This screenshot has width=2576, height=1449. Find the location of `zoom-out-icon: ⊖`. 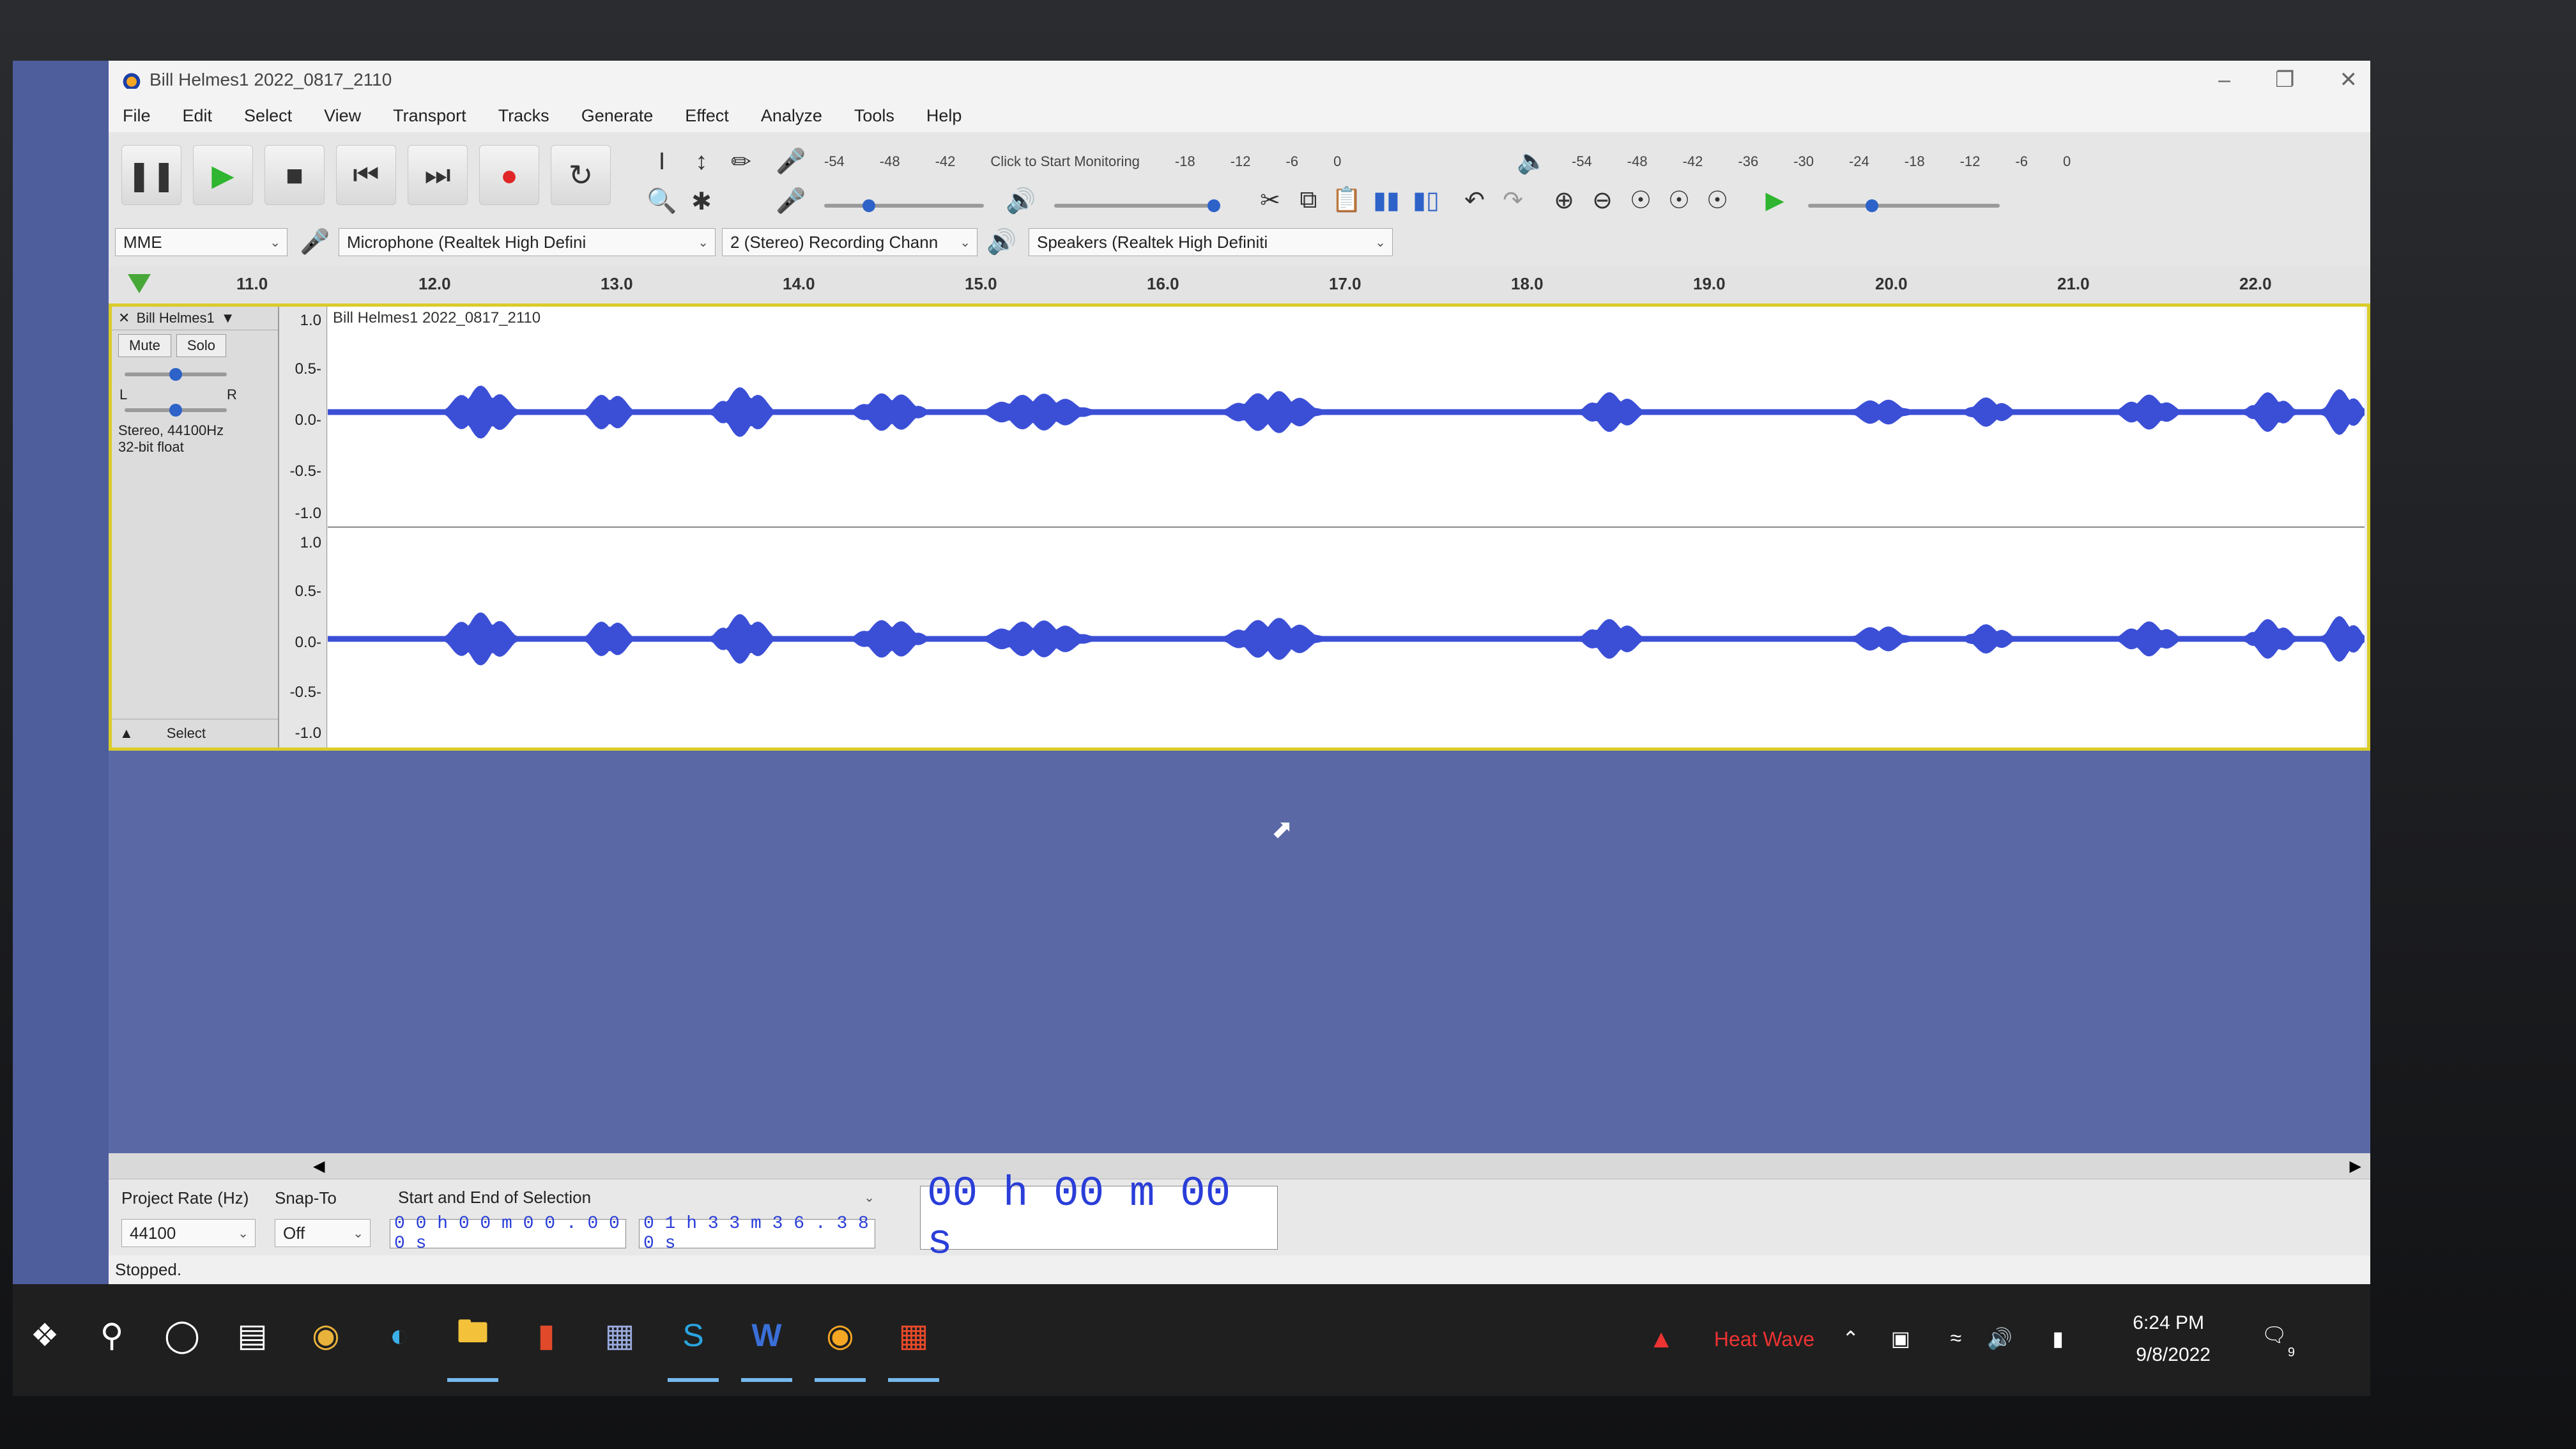

zoom-out-icon: ⊖ is located at coordinates (1602, 200).